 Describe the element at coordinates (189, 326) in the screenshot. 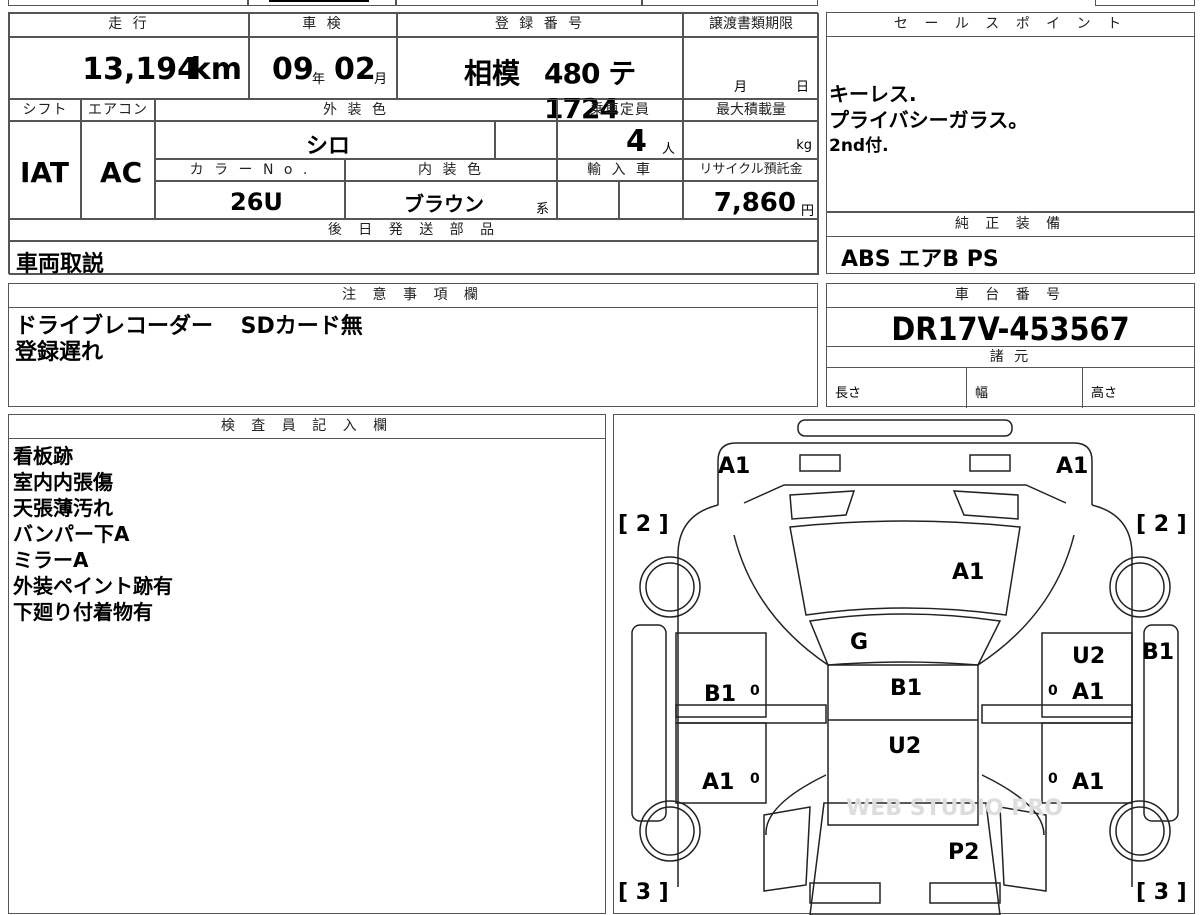

I see `notes-line-1: ドライブレコーダー SDカード無` at that location.